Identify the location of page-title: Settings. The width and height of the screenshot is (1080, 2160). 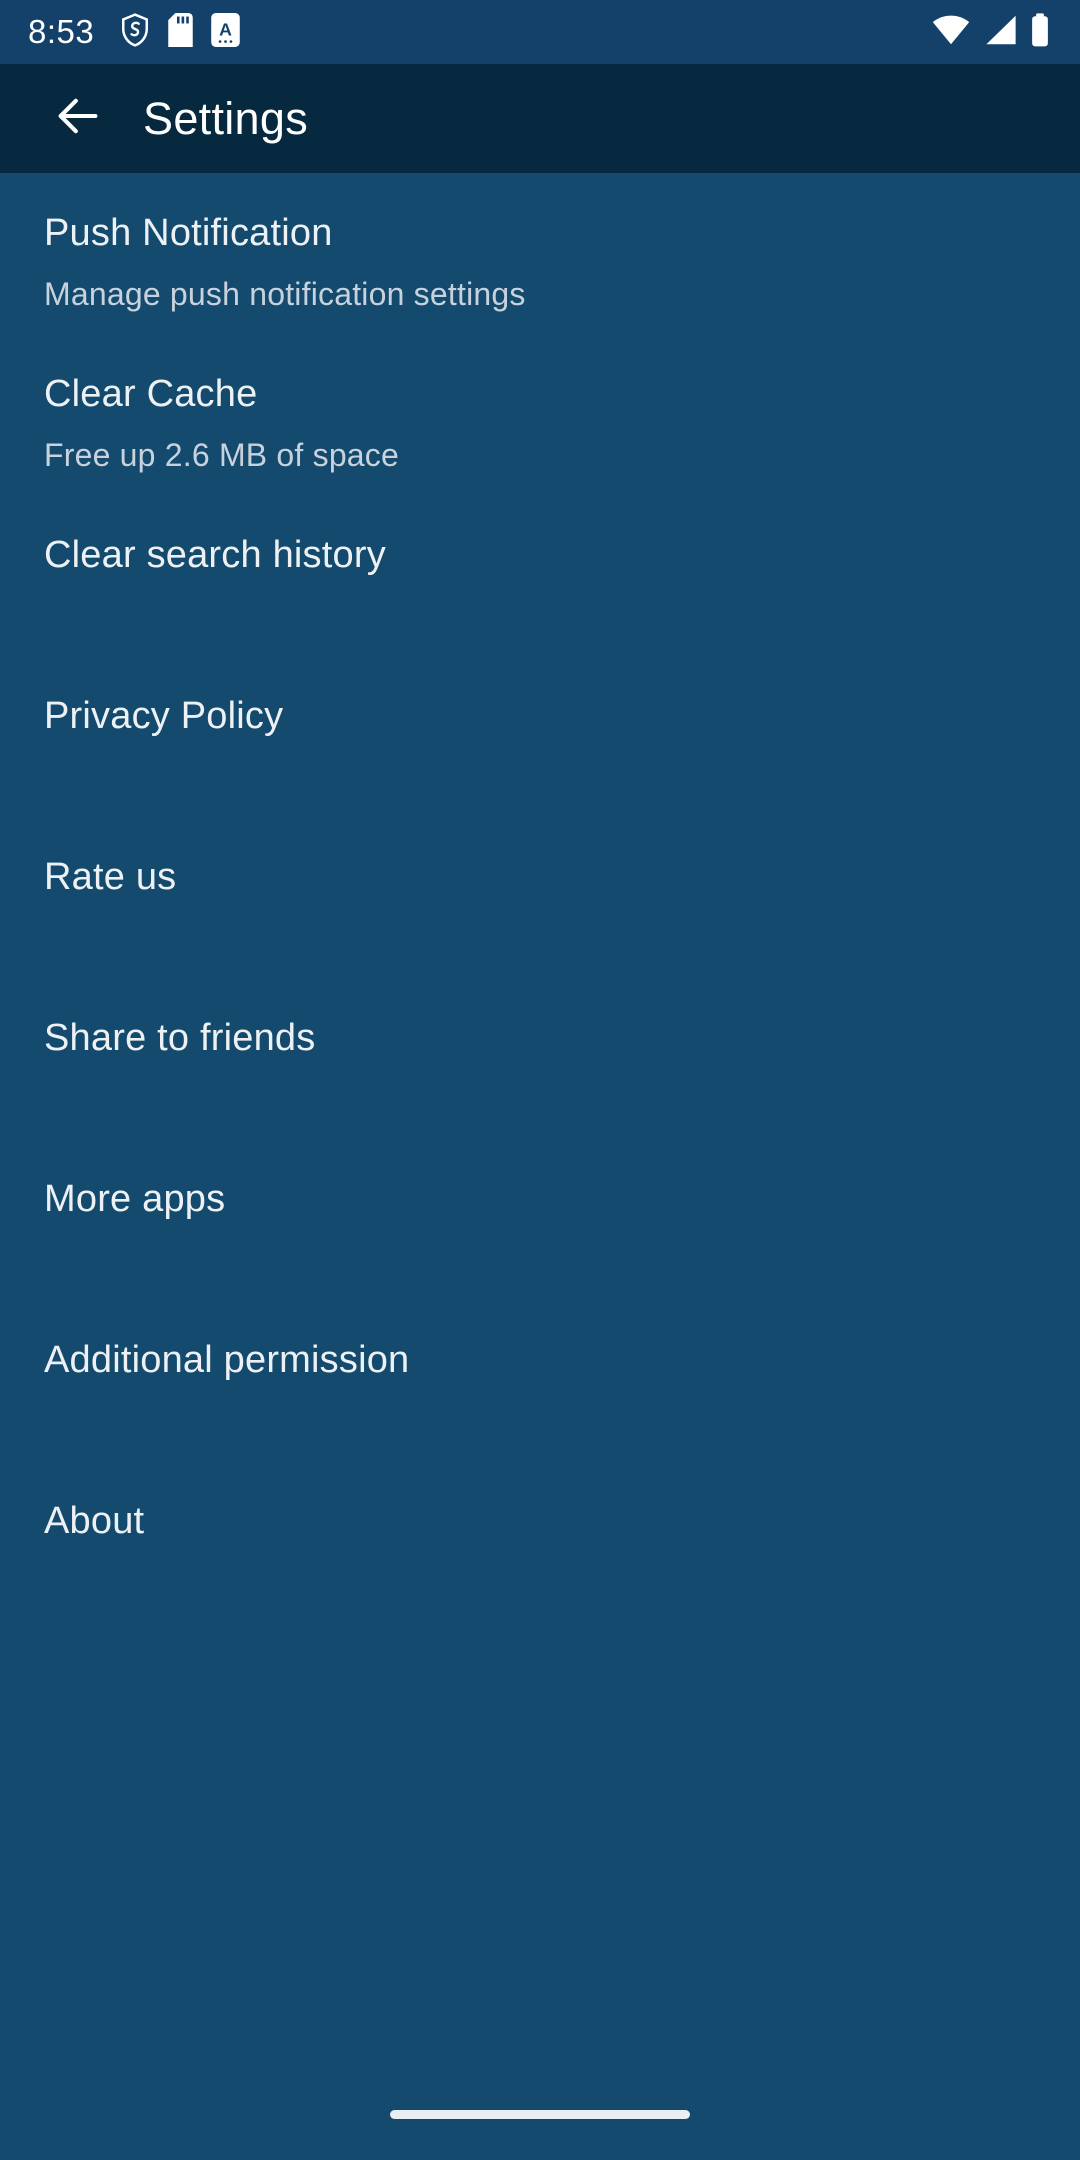
(225, 118).